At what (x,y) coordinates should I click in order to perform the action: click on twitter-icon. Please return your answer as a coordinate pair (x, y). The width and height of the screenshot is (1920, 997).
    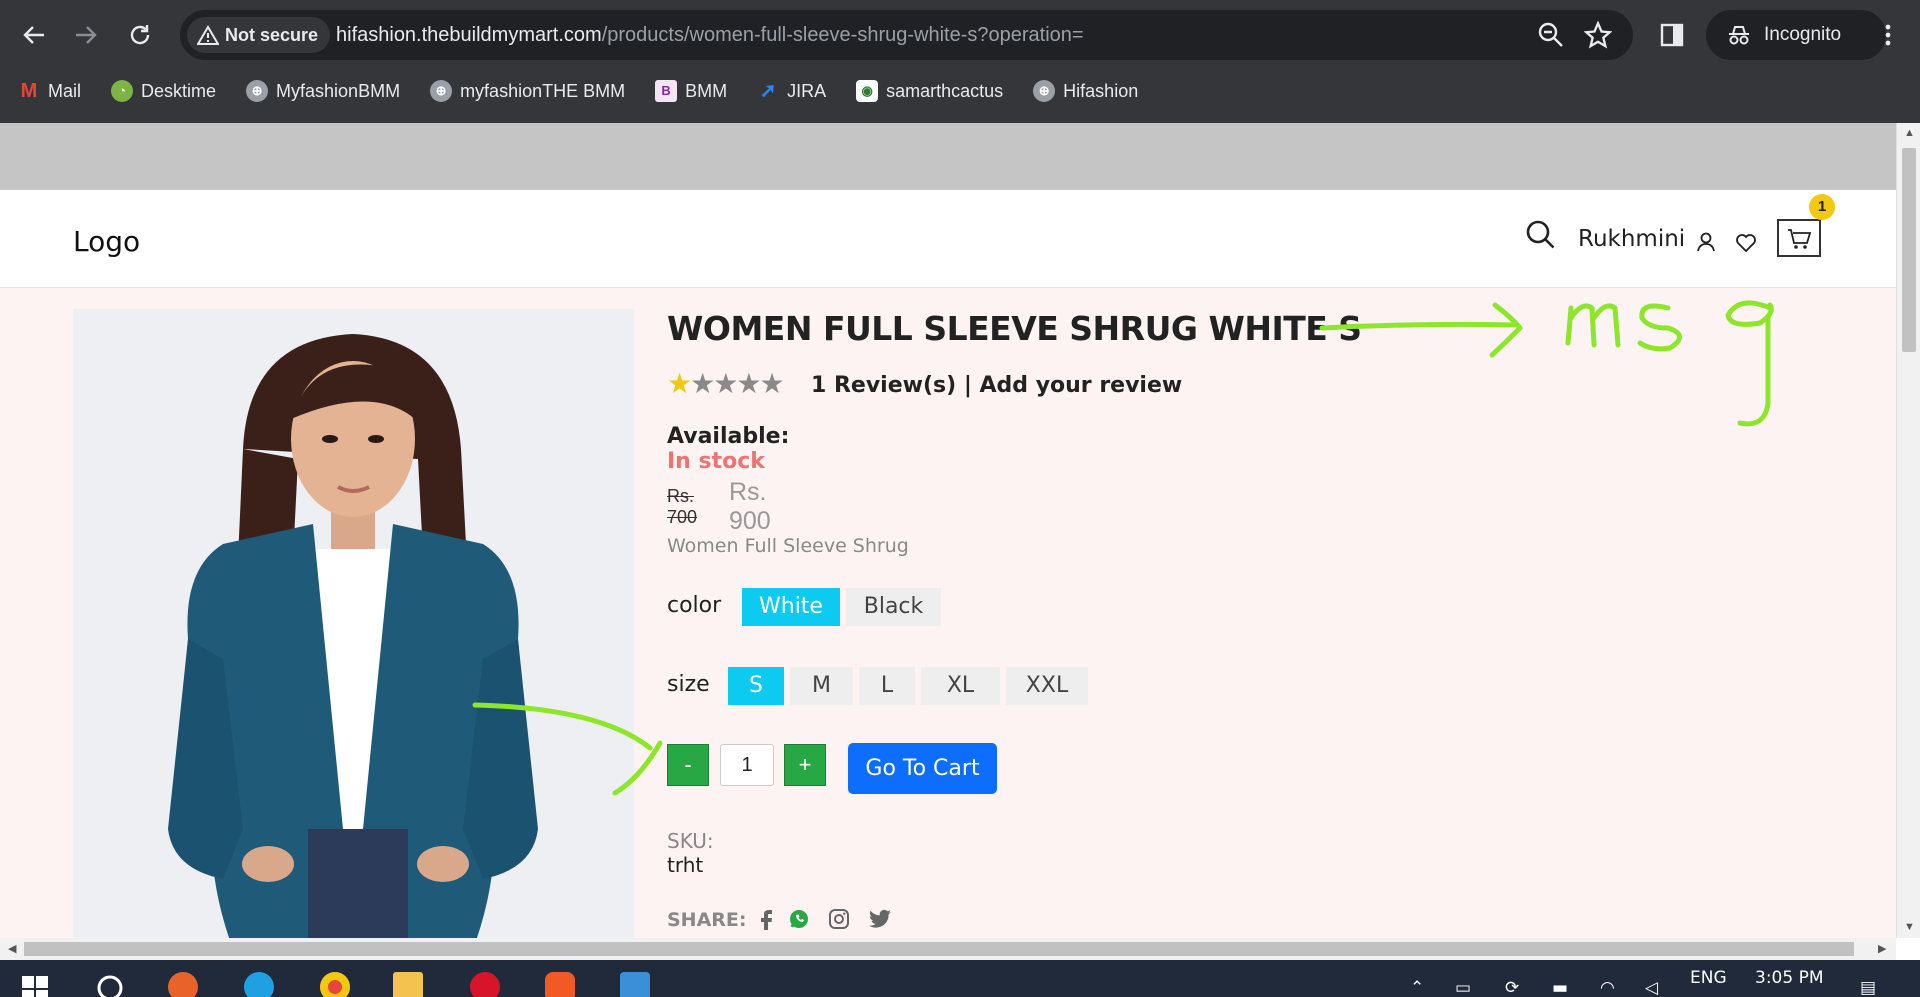
    Looking at the image, I should click on (879, 919).